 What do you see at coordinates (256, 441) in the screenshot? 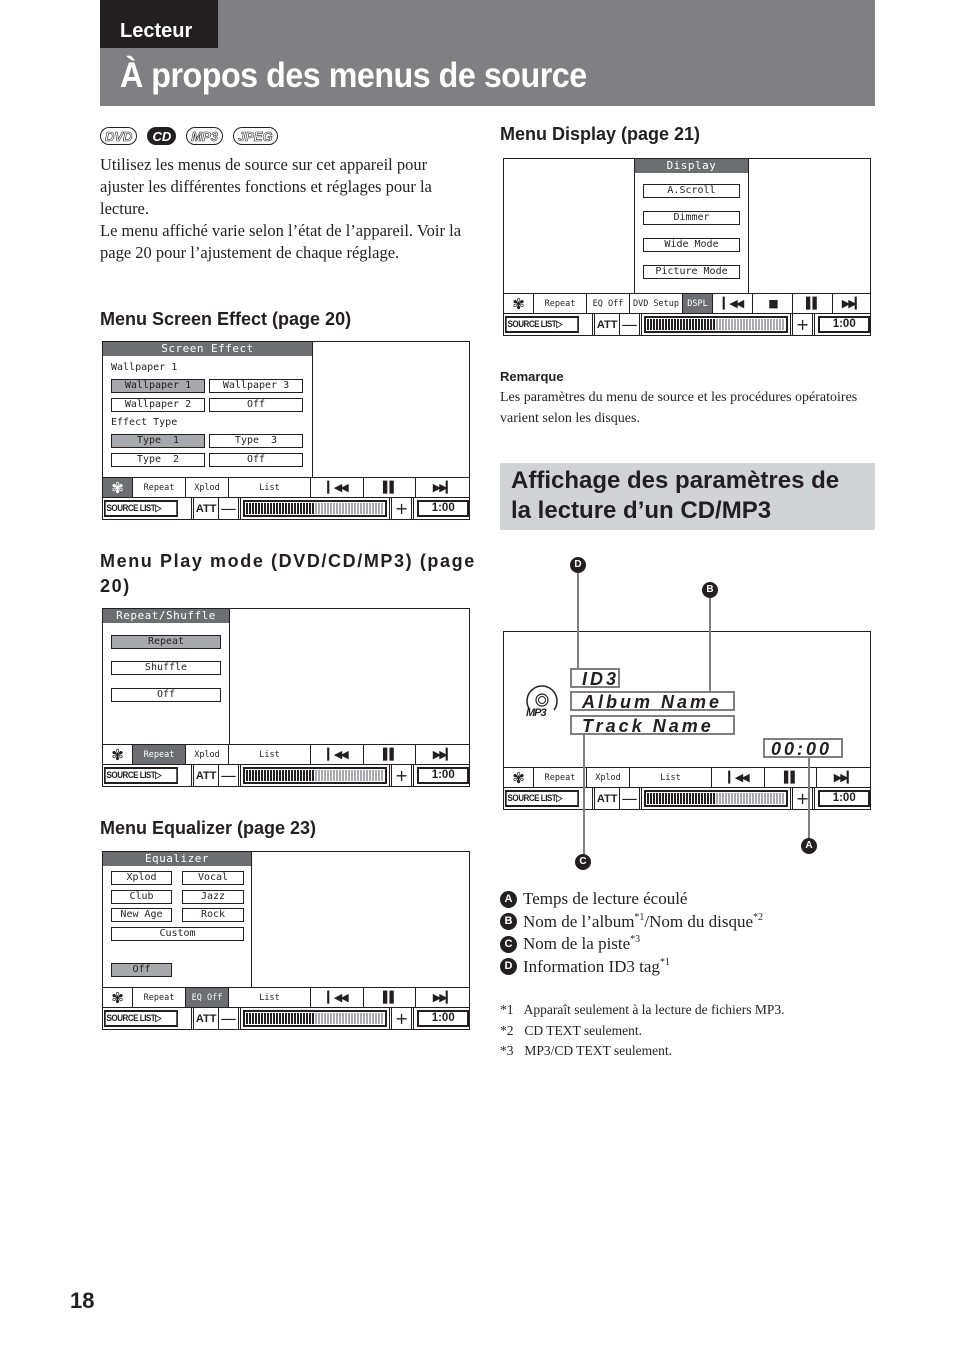
I see `type-3-button: Type 3` at bounding box center [256, 441].